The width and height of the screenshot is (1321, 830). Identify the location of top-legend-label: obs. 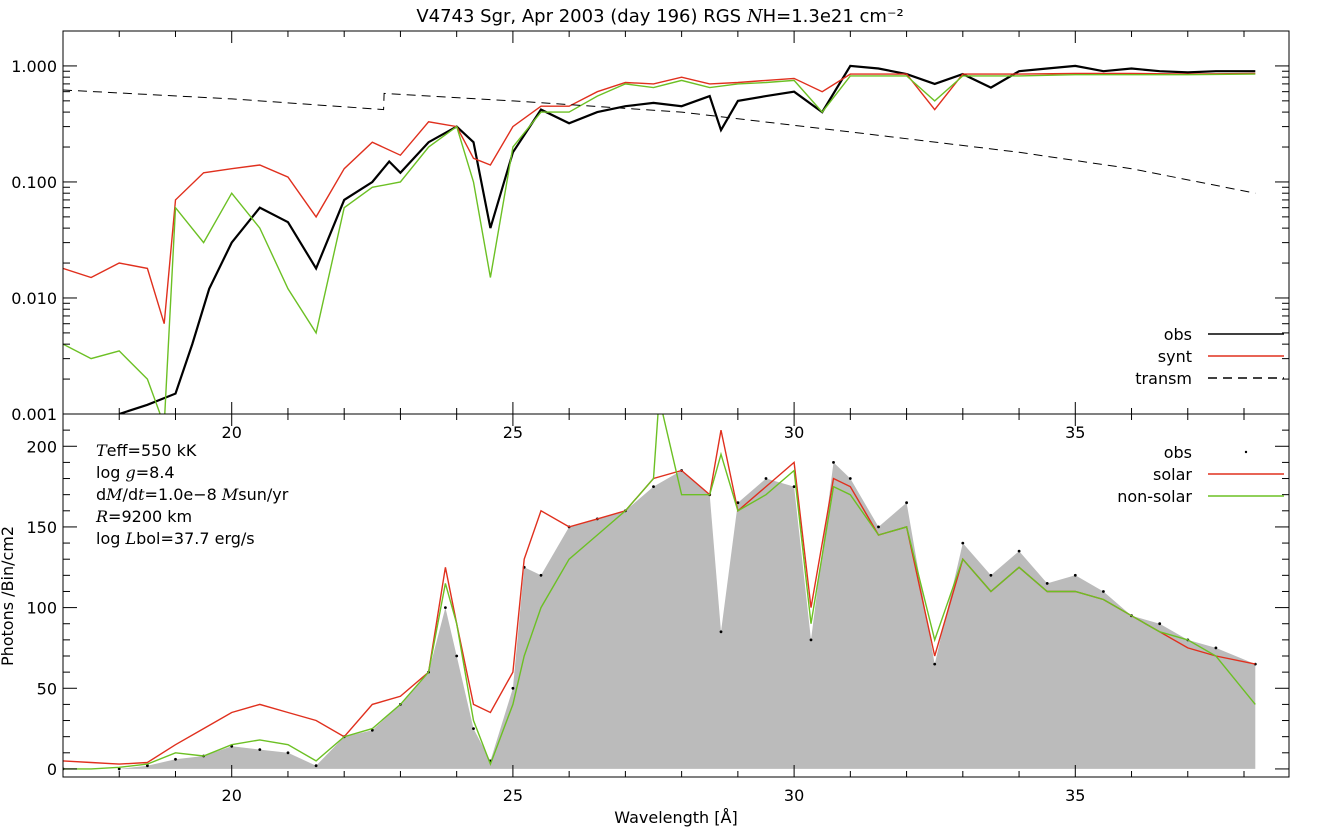
(1178, 334).